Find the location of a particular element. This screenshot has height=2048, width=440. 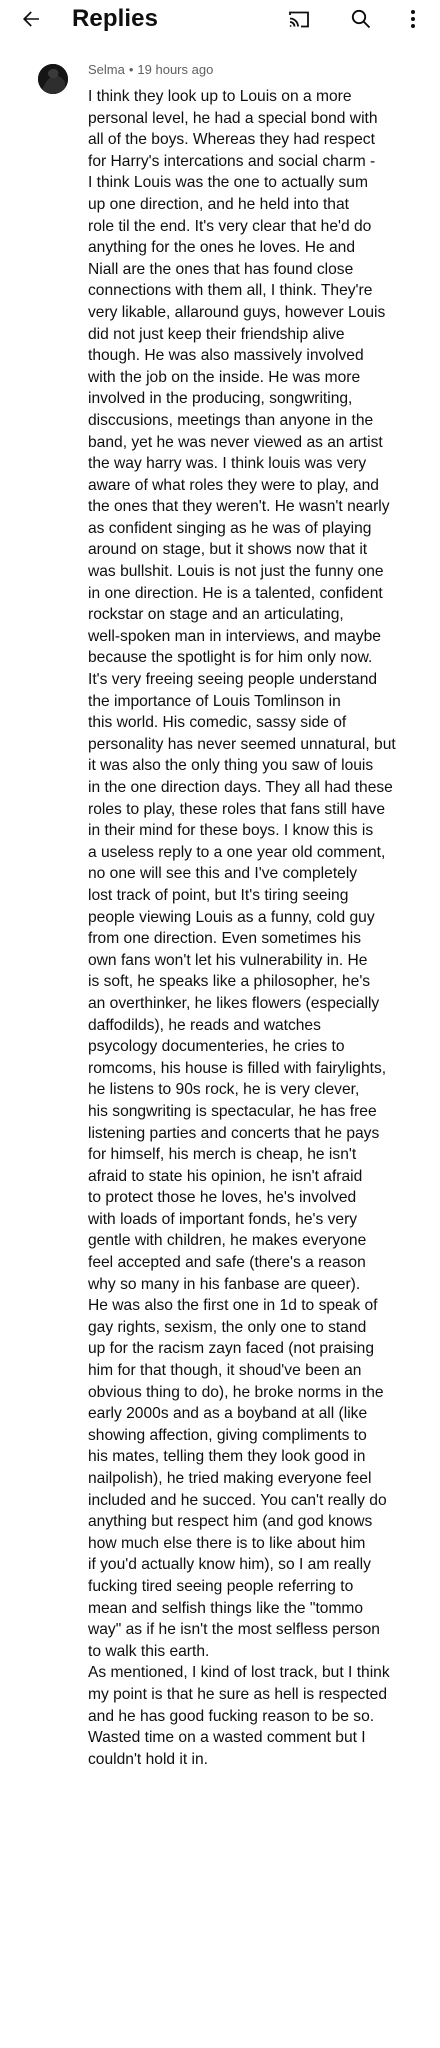

comment-text-line: daffodilds), he reads and watches is located at coordinates (204, 1025).